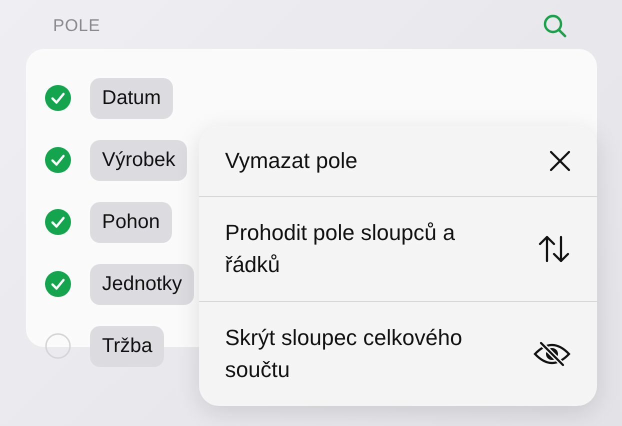 Image resolution: width=622 pixels, height=426 pixels. What do you see at coordinates (76, 26) in the screenshot?
I see `section-title: POLE` at bounding box center [76, 26].